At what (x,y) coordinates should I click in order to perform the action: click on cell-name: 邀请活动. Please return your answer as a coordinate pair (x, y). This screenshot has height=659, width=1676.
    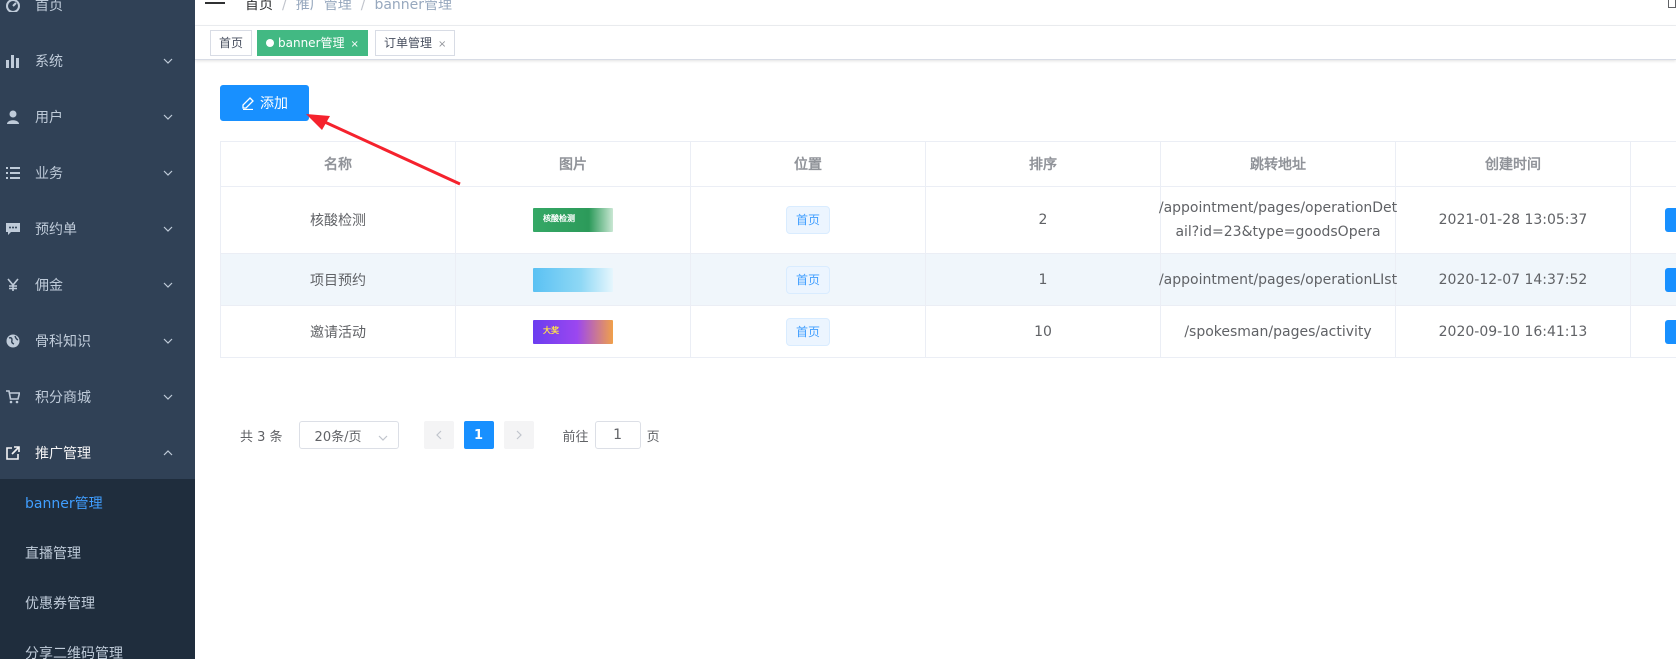
    Looking at the image, I should click on (338, 331).